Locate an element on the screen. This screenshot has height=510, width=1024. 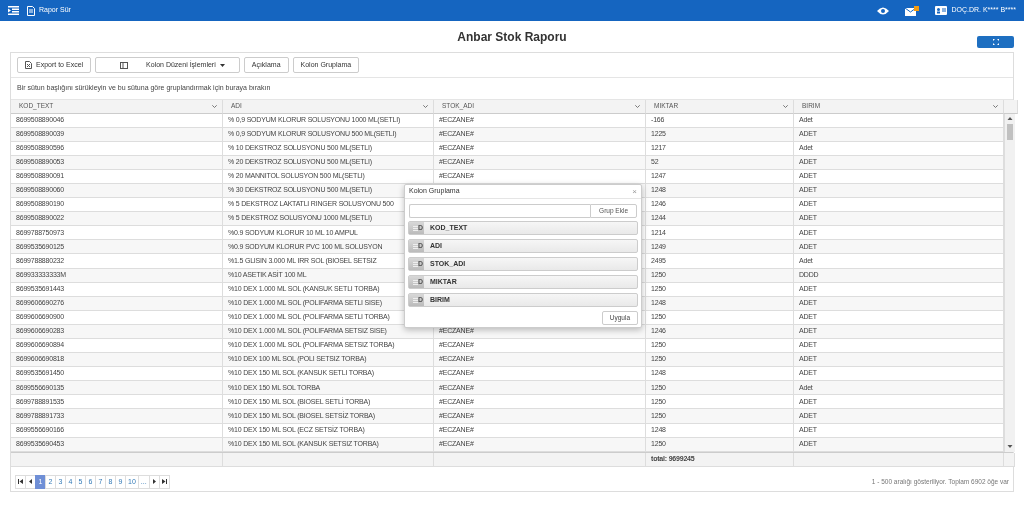
mail-icon is located at coordinates (912, 10).